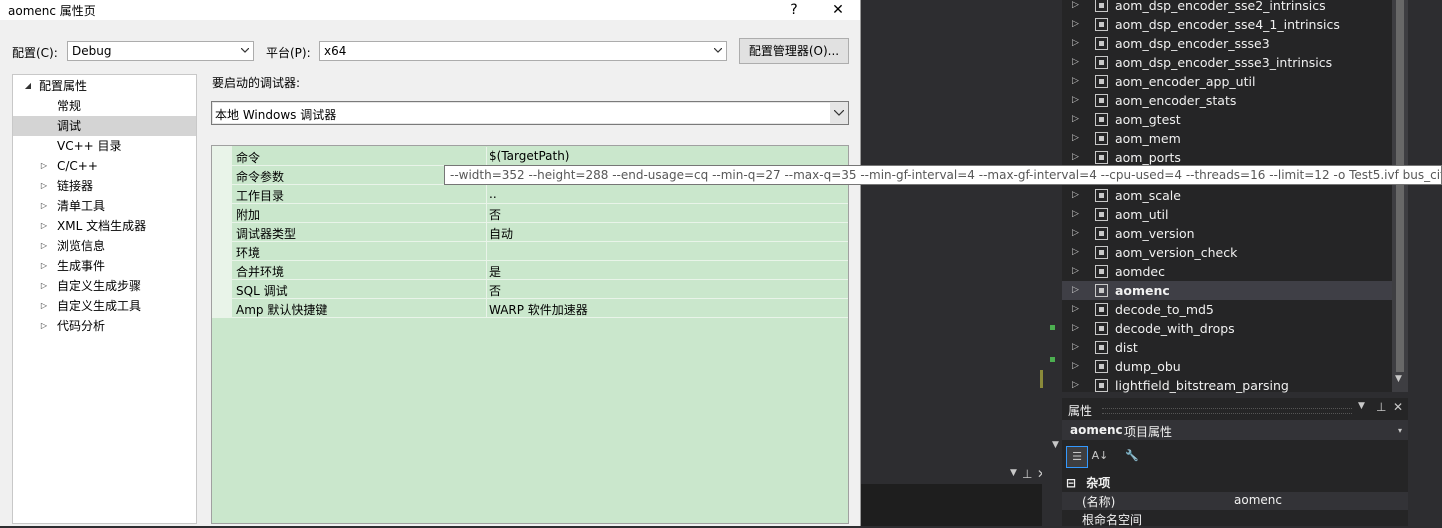 The image size is (1442, 528). I want to click on collapse-arrow-icon: ◢, so click(28, 86).